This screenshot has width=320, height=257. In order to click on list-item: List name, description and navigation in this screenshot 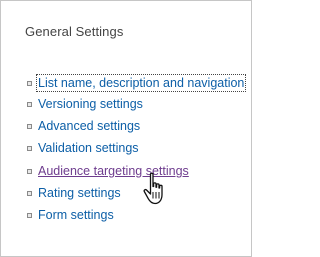, I will do `click(137, 83)`.